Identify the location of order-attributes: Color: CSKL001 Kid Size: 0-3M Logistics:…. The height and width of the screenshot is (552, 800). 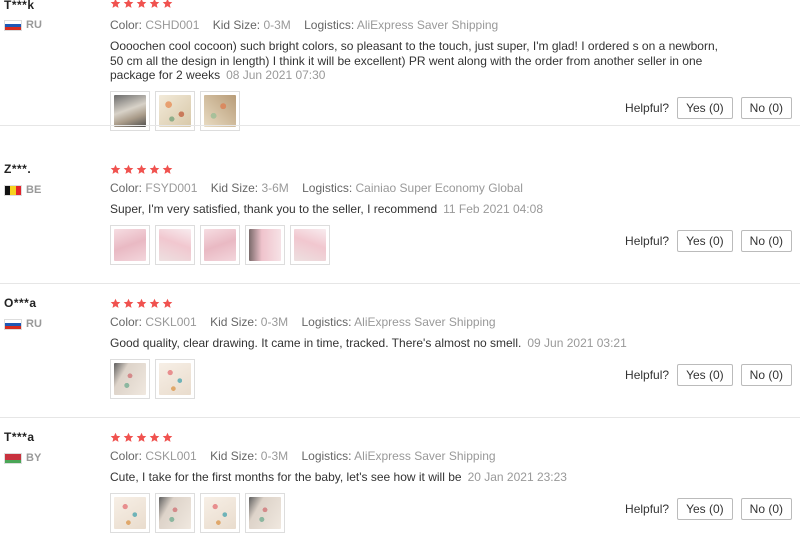
(308, 456).